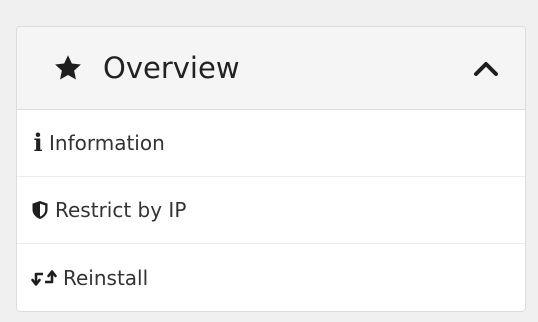 Image resolution: width=538 pixels, height=322 pixels. I want to click on shield-icon, so click(40, 210).